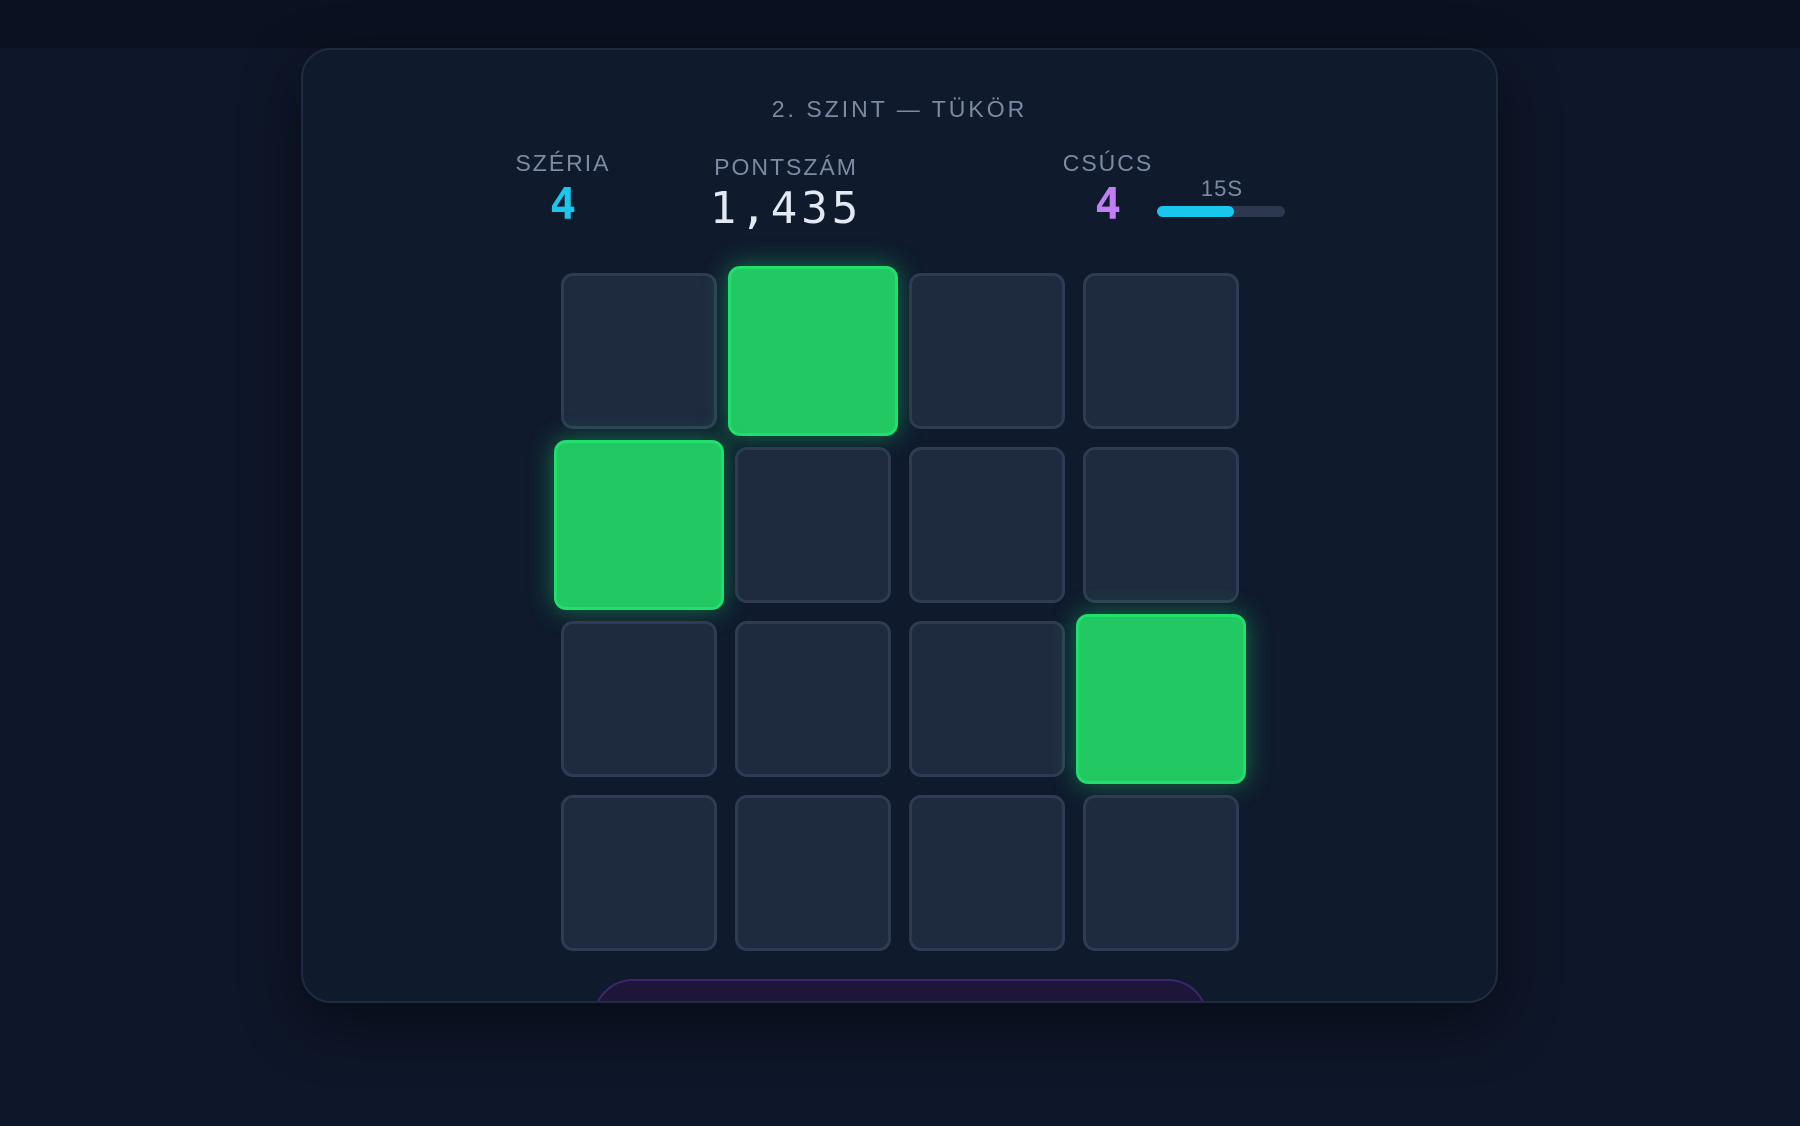 This screenshot has width=1800, height=1126. What do you see at coordinates (1195, 211) in the screenshot?
I see `timer-bar-fill` at bounding box center [1195, 211].